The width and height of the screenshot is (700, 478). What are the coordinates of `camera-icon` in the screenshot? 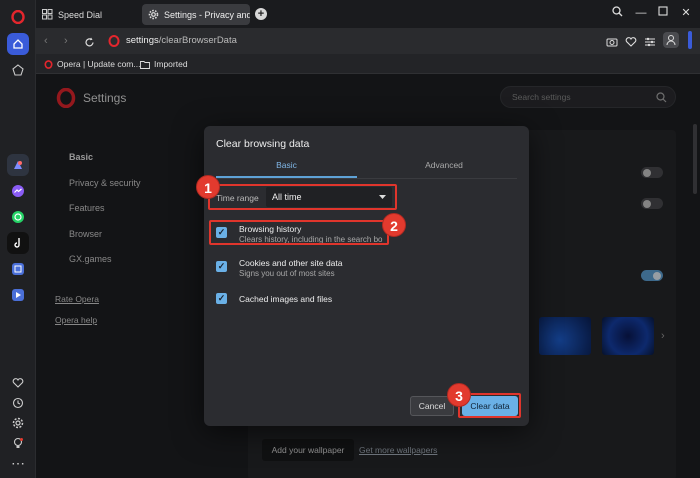 It's located at (612, 41).